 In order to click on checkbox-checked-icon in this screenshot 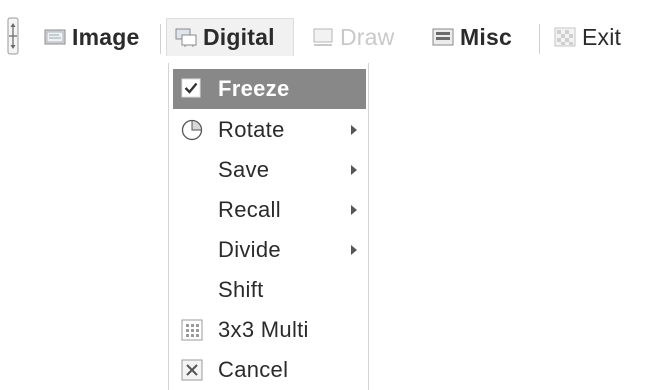, I will do `click(192, 89)`.